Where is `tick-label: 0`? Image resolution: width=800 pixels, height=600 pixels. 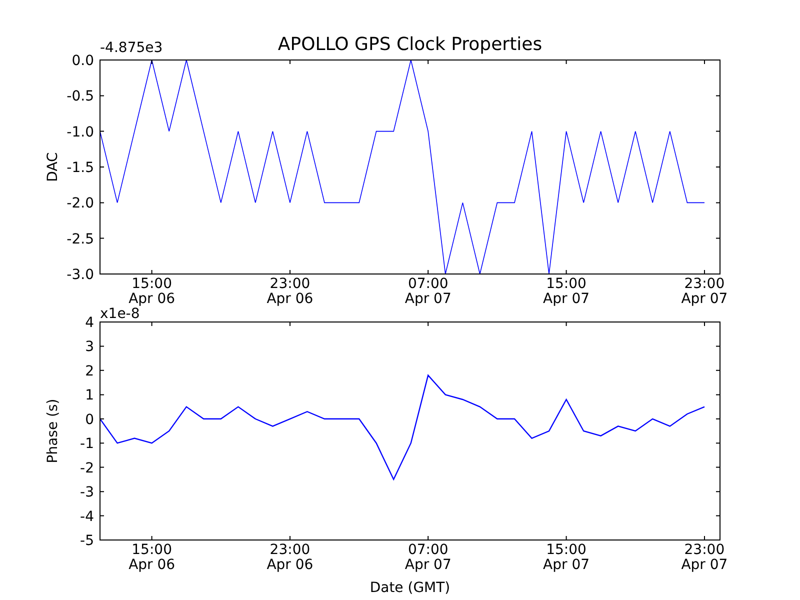 tick-label: 0 is located at coordinates (89, 420).